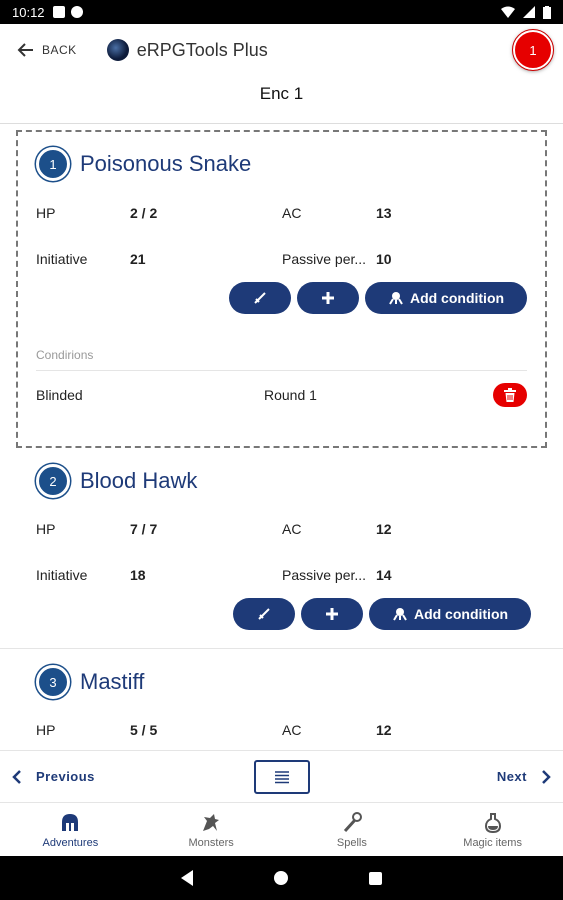 The height and width of the screenshot is (900, 563). I want to click on status-time: 10:12, so click(28, 12).